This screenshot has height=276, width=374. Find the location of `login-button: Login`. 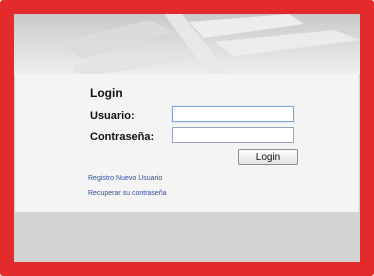

login-button: Login is located at coordinates (268, 157).